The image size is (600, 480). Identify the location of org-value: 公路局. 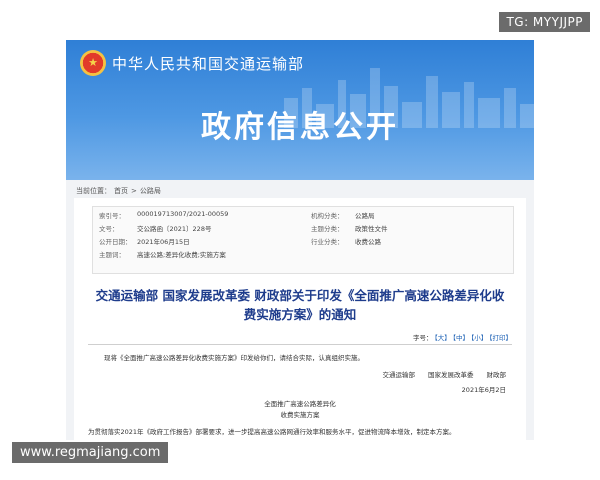
(365, 216).